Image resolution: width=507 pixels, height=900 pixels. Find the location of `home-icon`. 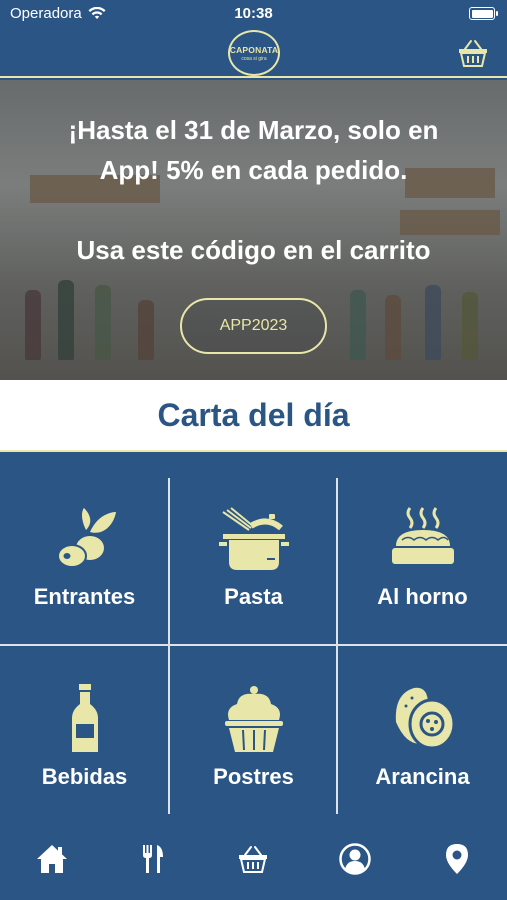

home-icon is located at coordinates (52, 859).